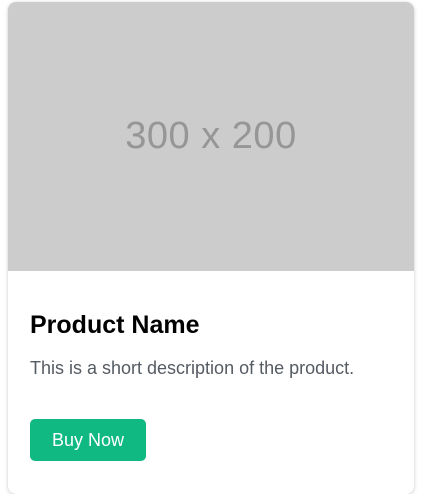  What do you see at coordinates (88, 440) in the screenshot?
I see `buy-now-button: Buy Now` at bounding box center [88, 440].